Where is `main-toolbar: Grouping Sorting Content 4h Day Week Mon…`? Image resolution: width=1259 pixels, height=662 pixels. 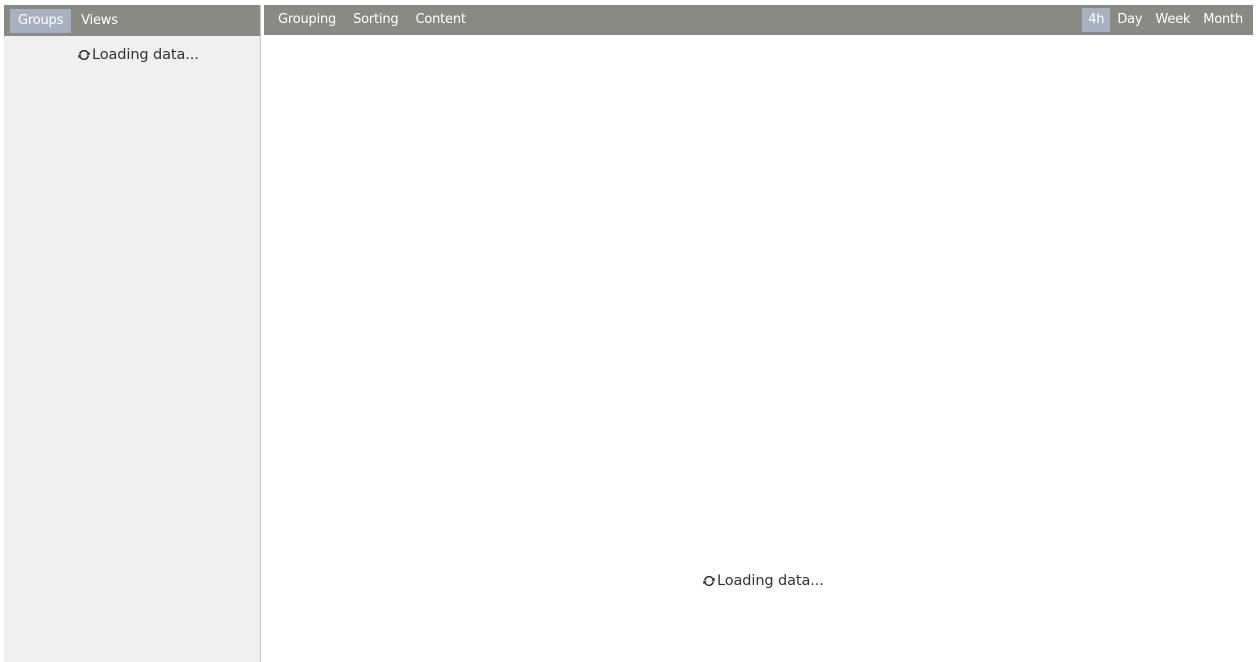
main-toolbar: Grouping Sorting Content 4h Day Week Mon… is located at coordinates (758, 20).